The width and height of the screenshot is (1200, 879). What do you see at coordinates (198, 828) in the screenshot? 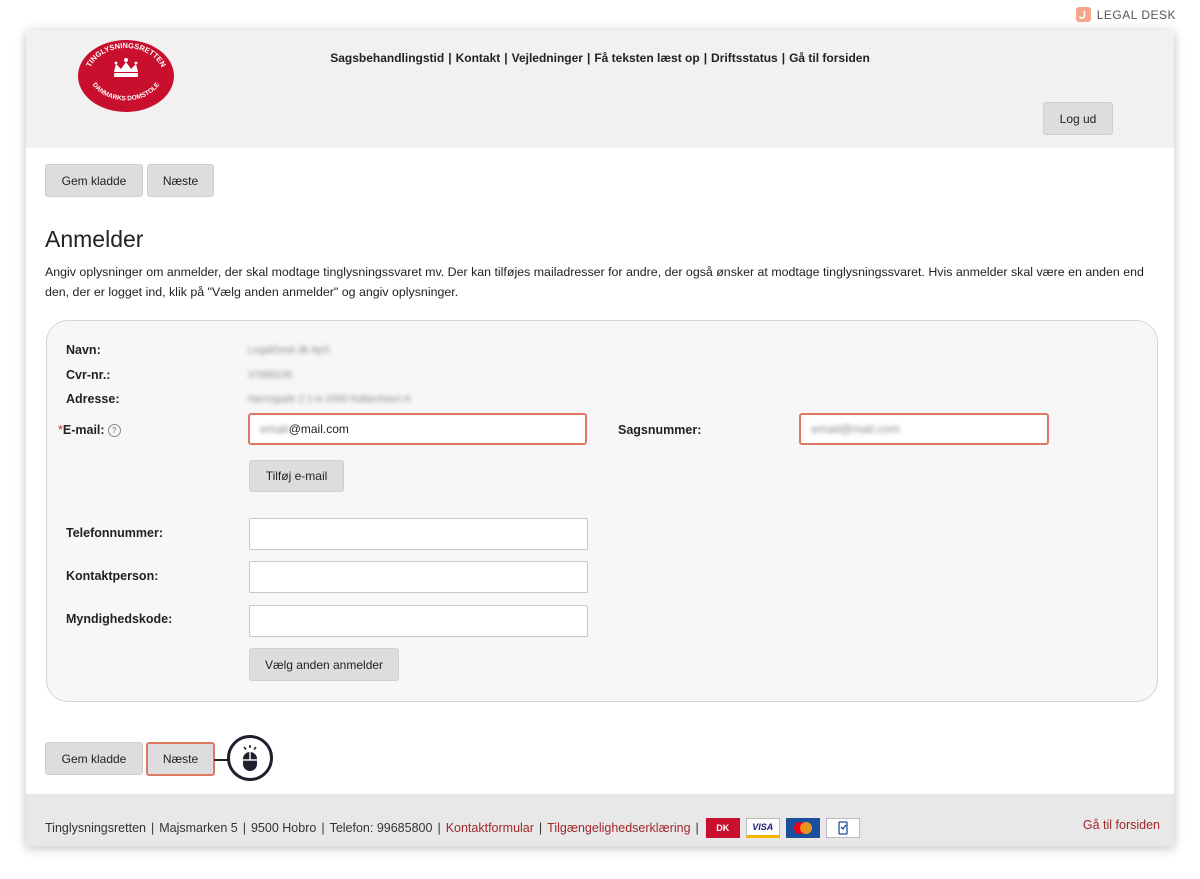
I see `footer-street: Majsmarken 5` at bounding box center [198, 828].